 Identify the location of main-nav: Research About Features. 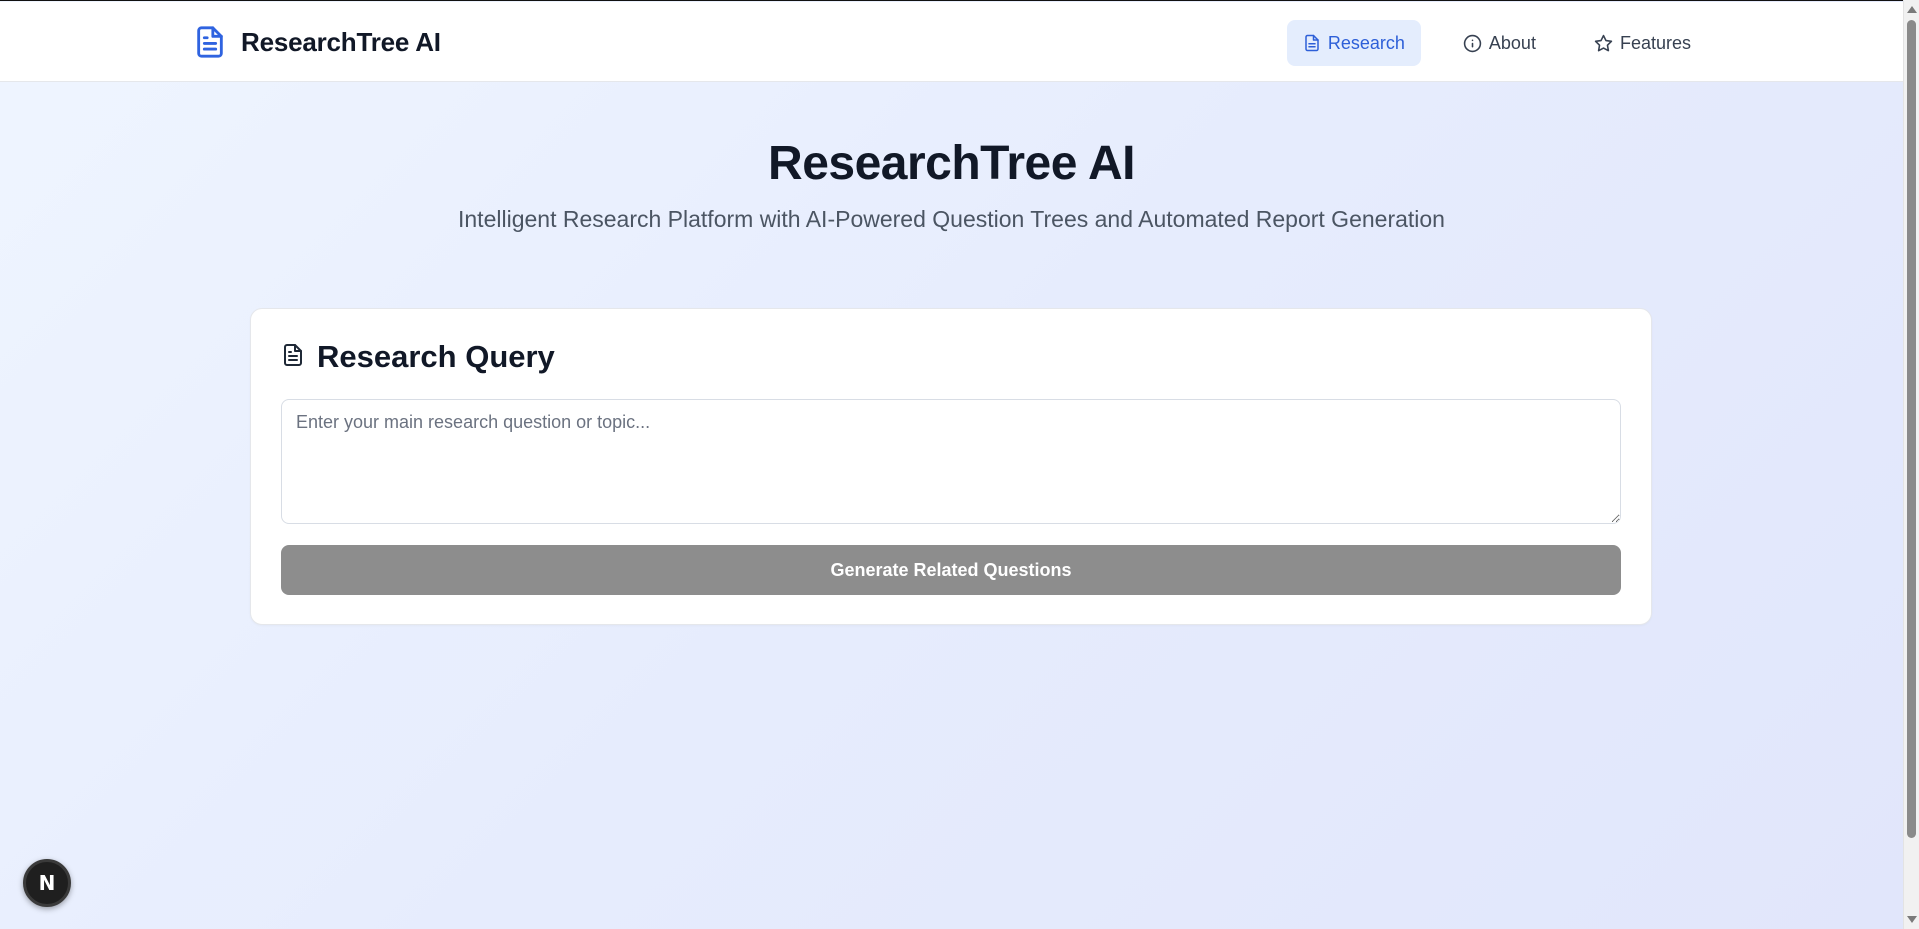
(1496, 43).